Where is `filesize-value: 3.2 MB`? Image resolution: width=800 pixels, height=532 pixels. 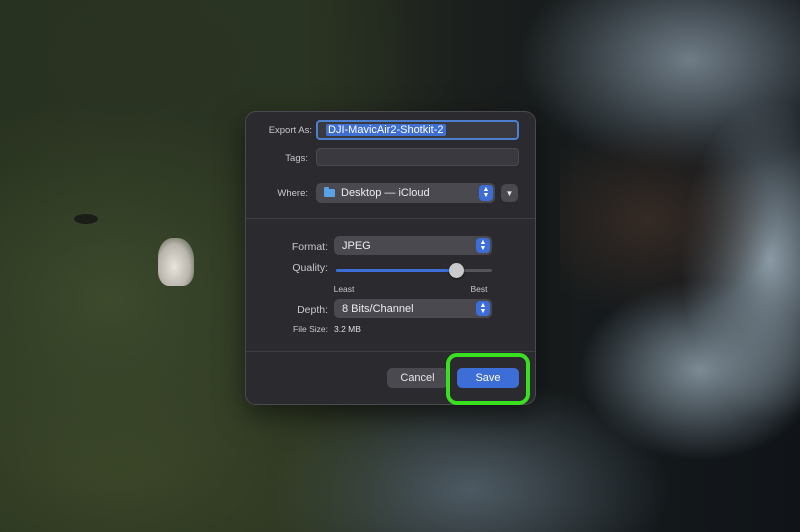 filesize-value: 3.2 MB is located at coordinates (347, 329).